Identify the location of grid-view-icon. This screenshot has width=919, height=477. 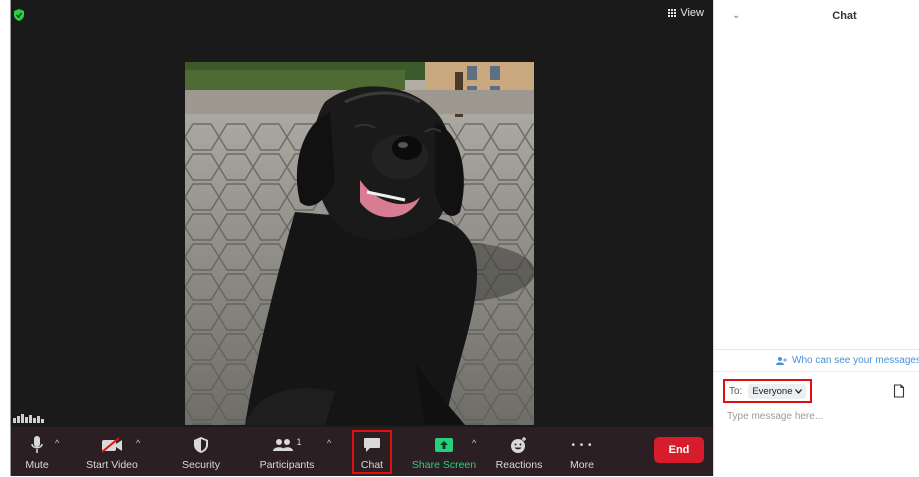
(672, 13).